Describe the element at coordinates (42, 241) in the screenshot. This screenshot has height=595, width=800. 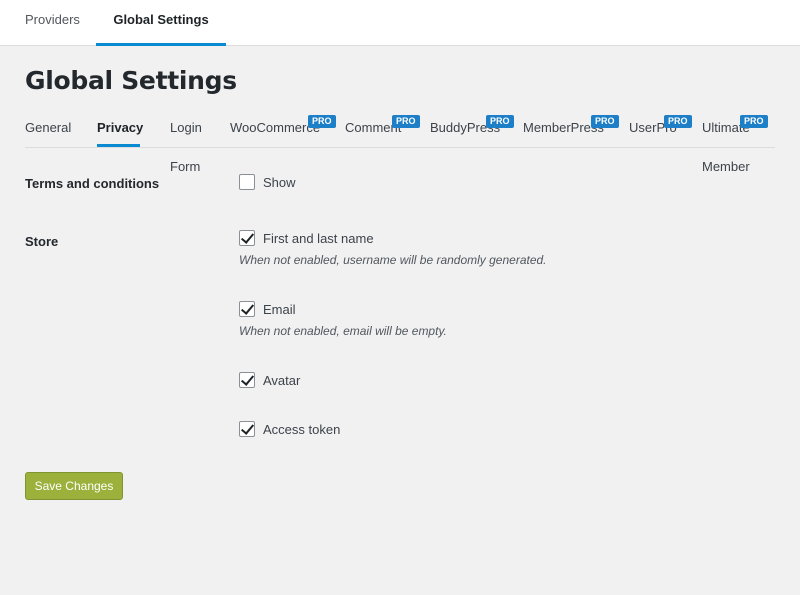
I see `store-label: Store` at that location.